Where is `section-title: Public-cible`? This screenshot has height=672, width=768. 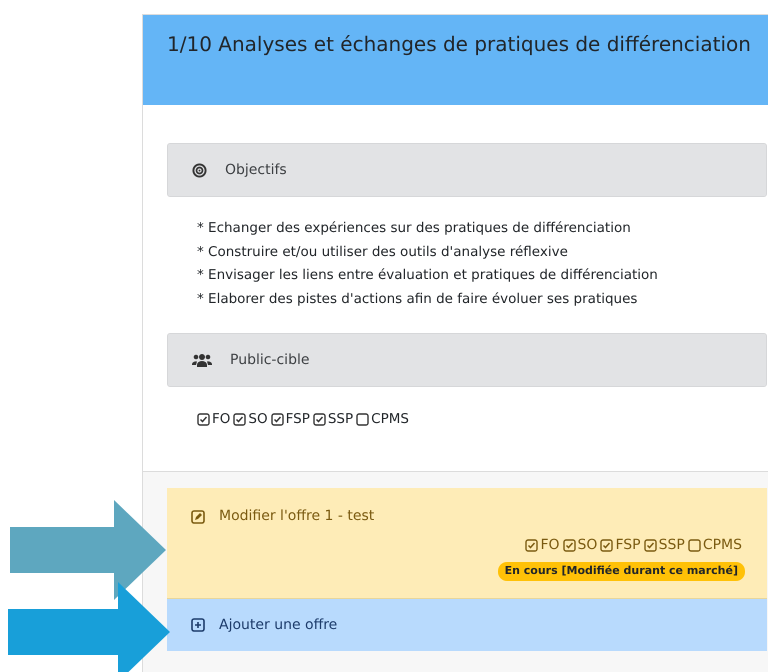 section-title: Public-cible is located at coordinates (270, 360).